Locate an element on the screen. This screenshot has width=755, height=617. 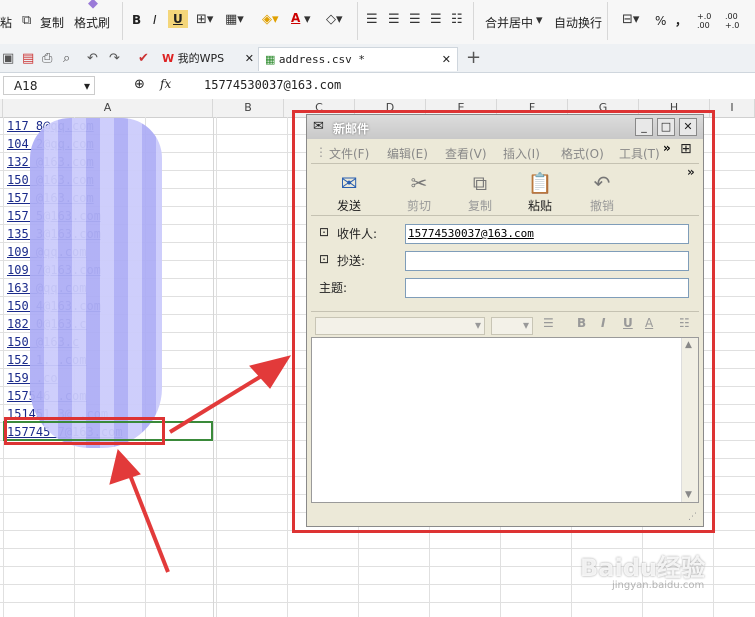
arrow-to-cell-head is located at coordinates (125, 466).